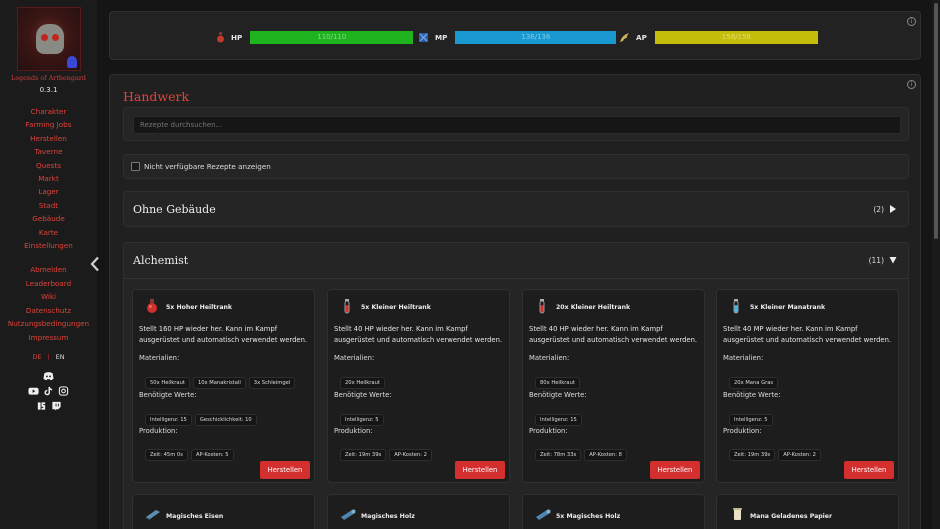 This screenshot has height=529, width=940. I want to click on social-links, so click(48, 391).